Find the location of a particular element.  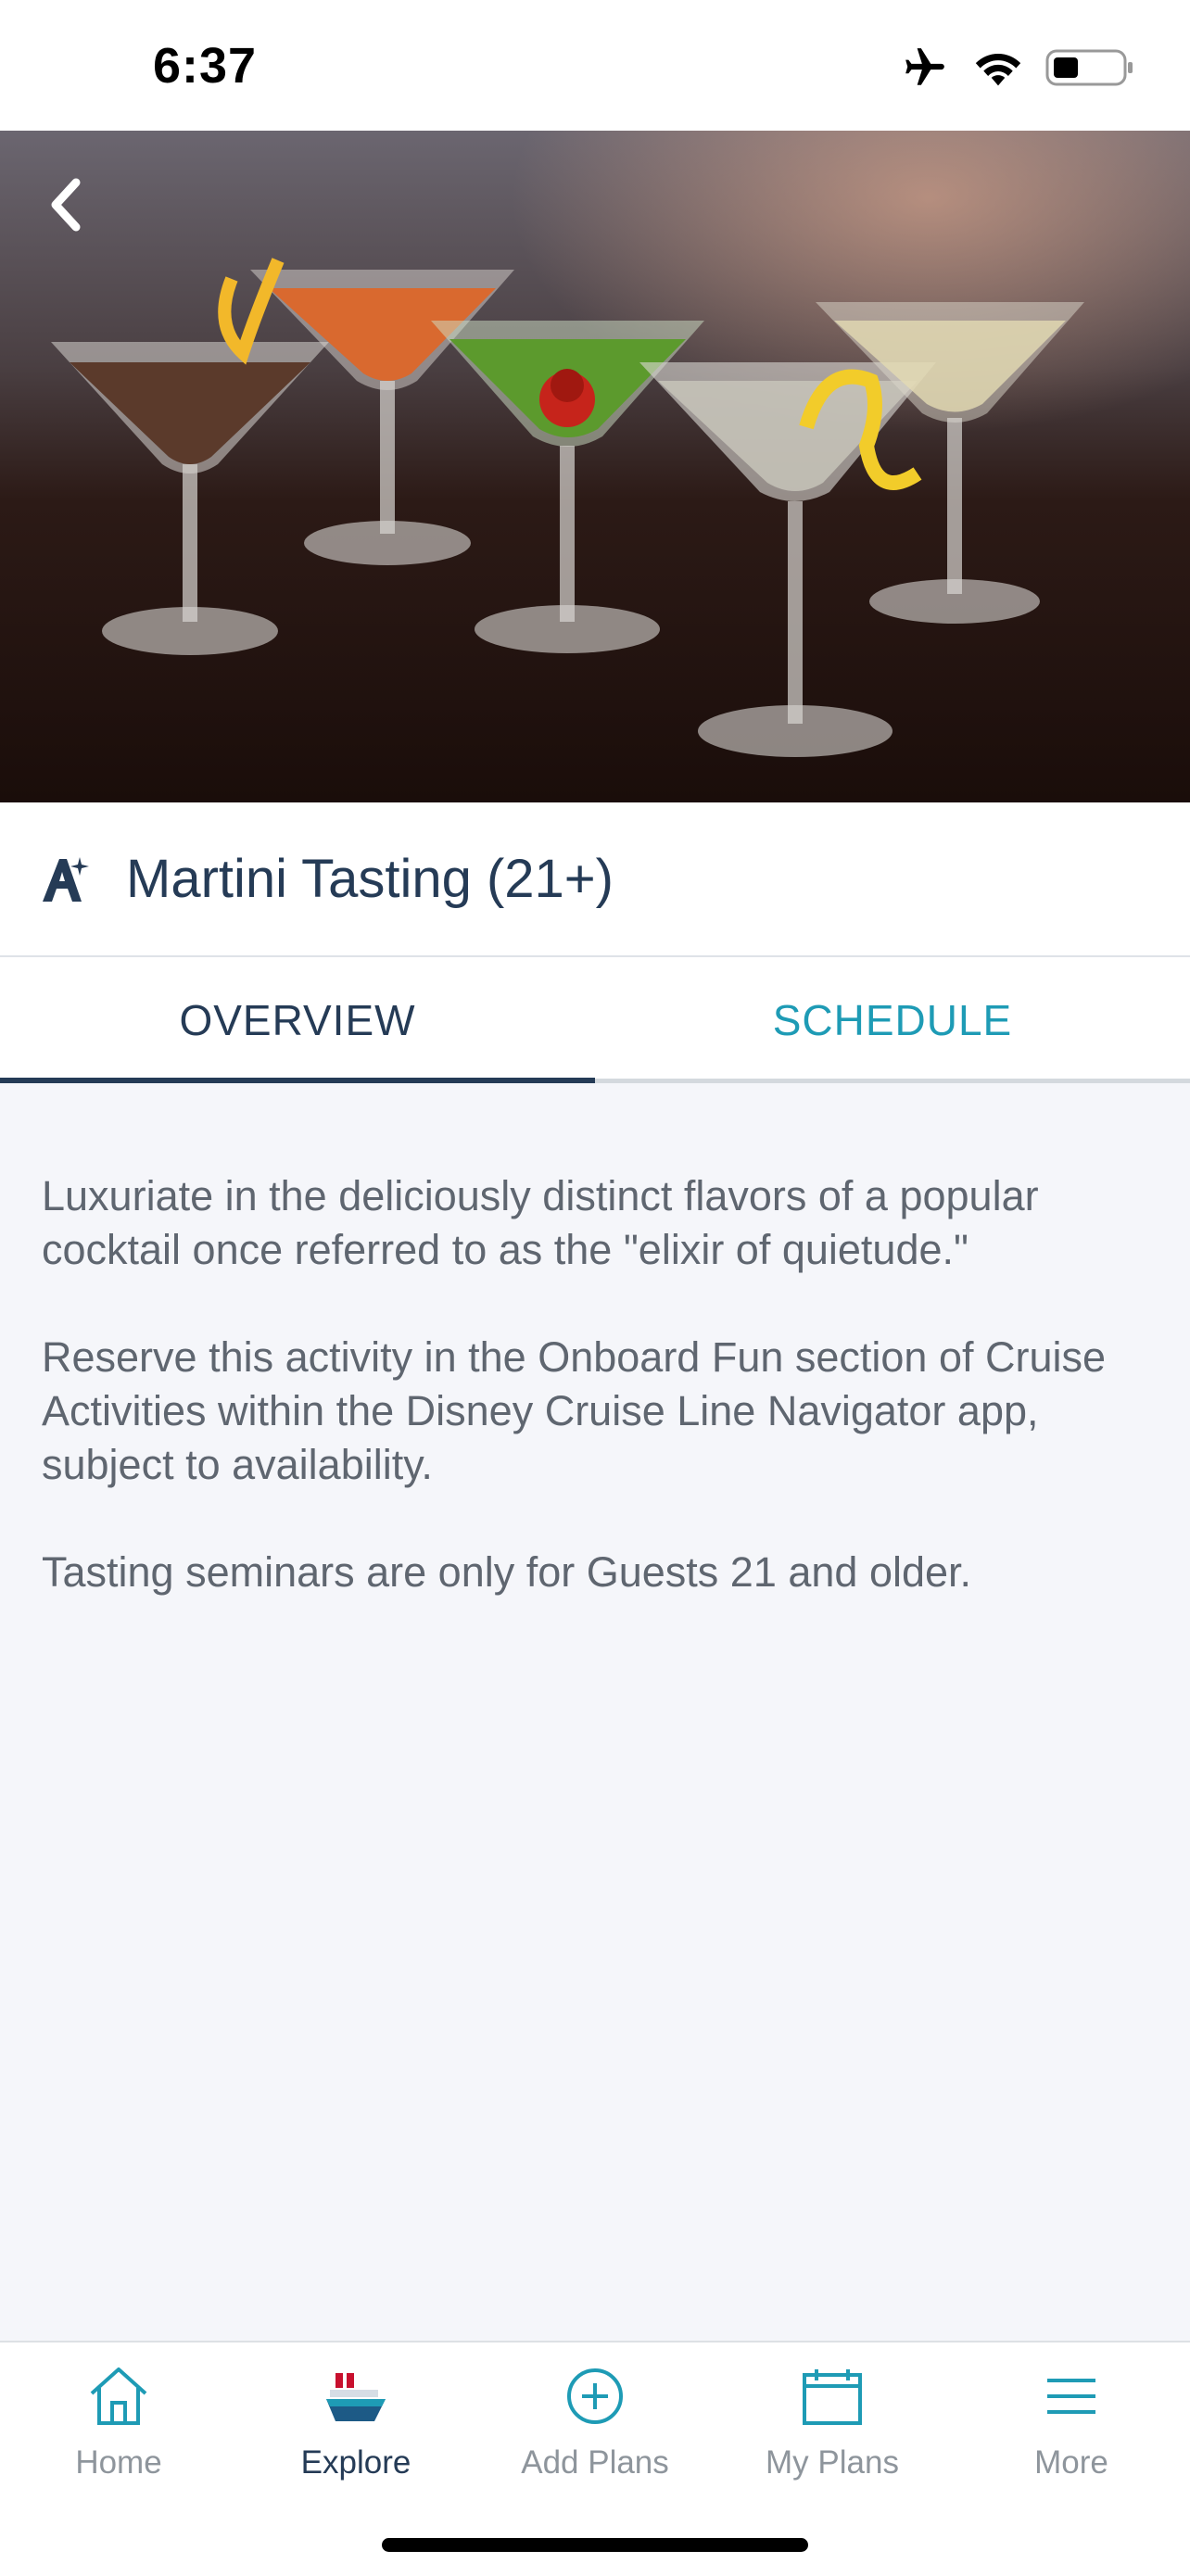

activity-icon is located at coordinates (65, 879).